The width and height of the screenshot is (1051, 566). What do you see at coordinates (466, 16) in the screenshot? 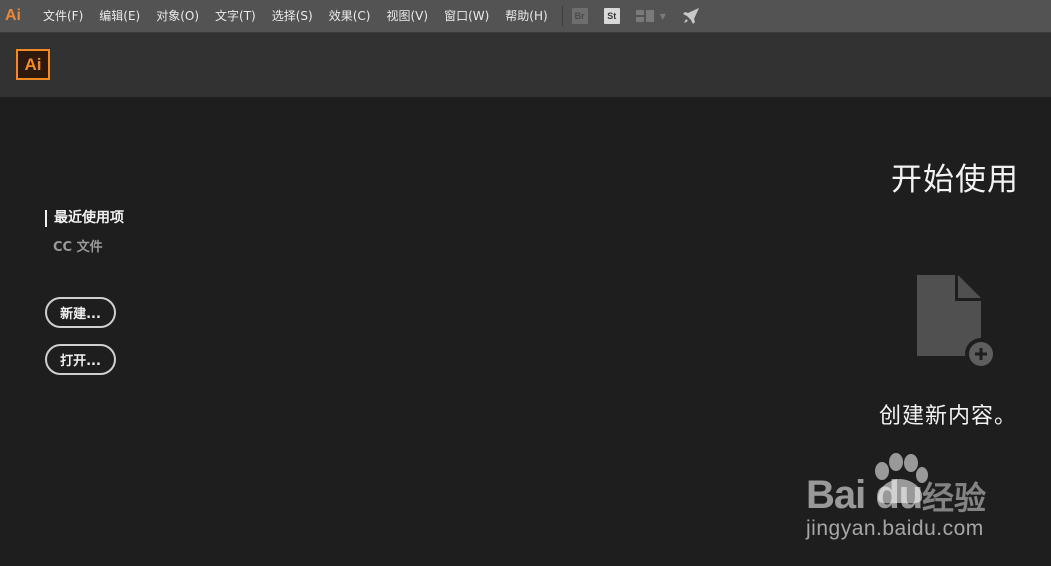
I see `menu-window: 窗口(W)` at bounding box center [466, 16].